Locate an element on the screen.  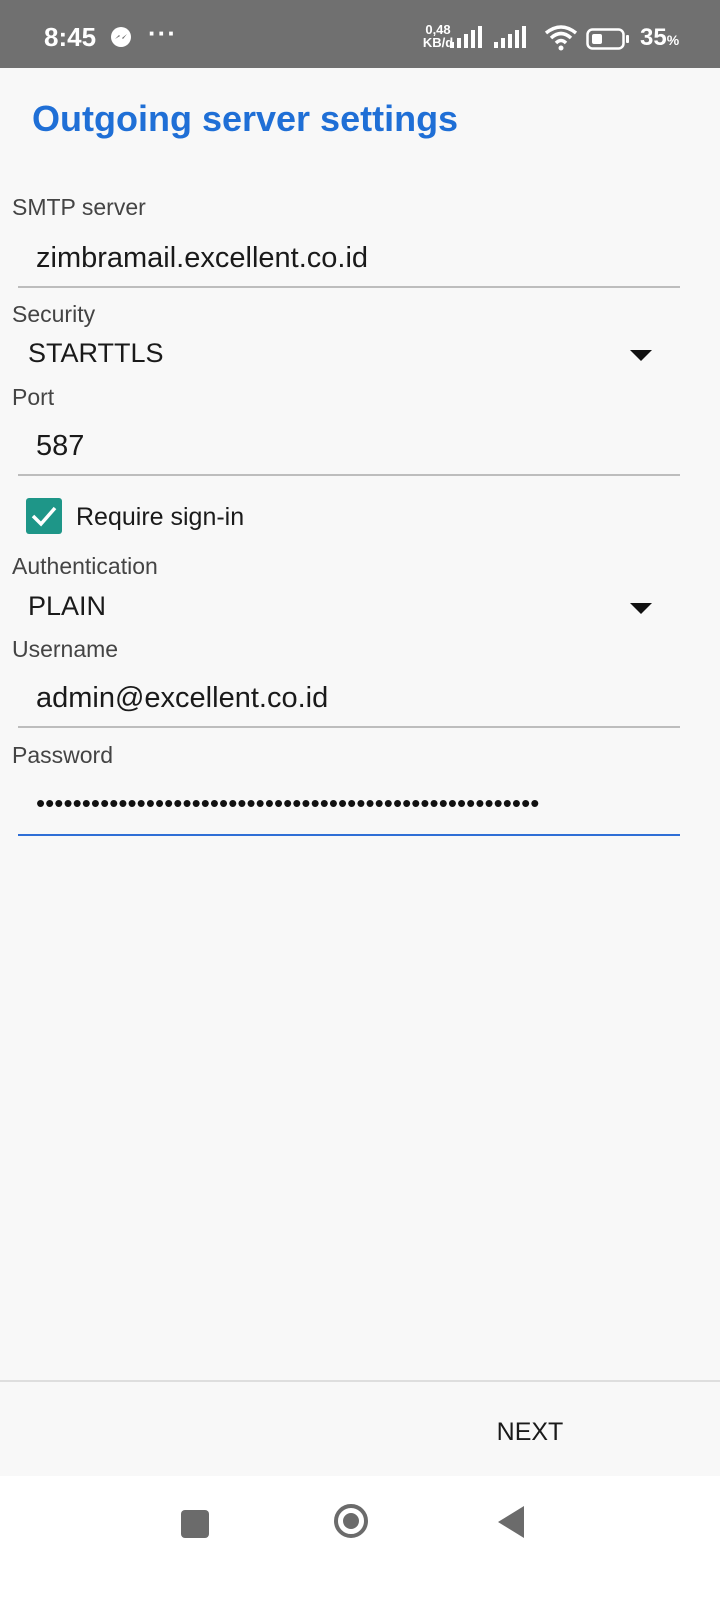
status-bar: 8:45 ··· 0,48 KB/d 35% is located at coordinates (360, 34).